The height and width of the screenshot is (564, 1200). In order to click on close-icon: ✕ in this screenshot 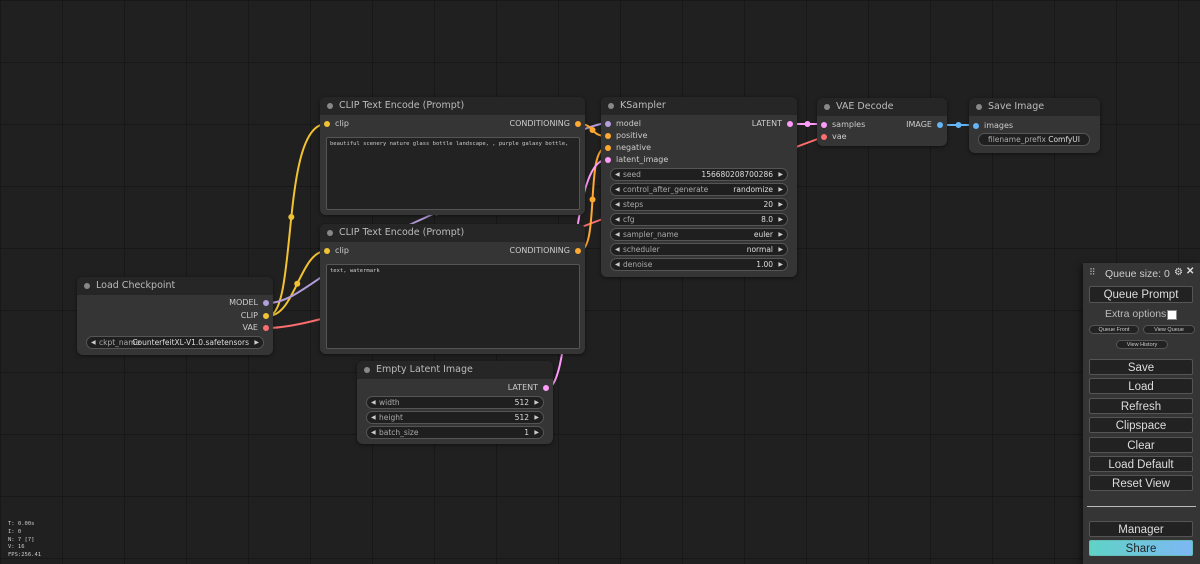, I will do `click(1190, 271)`.